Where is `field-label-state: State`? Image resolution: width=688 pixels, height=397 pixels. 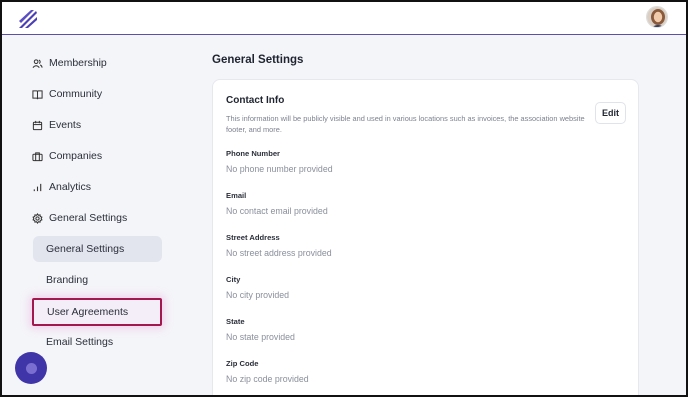
field-label-state: State is located at coordinates (235, 321).